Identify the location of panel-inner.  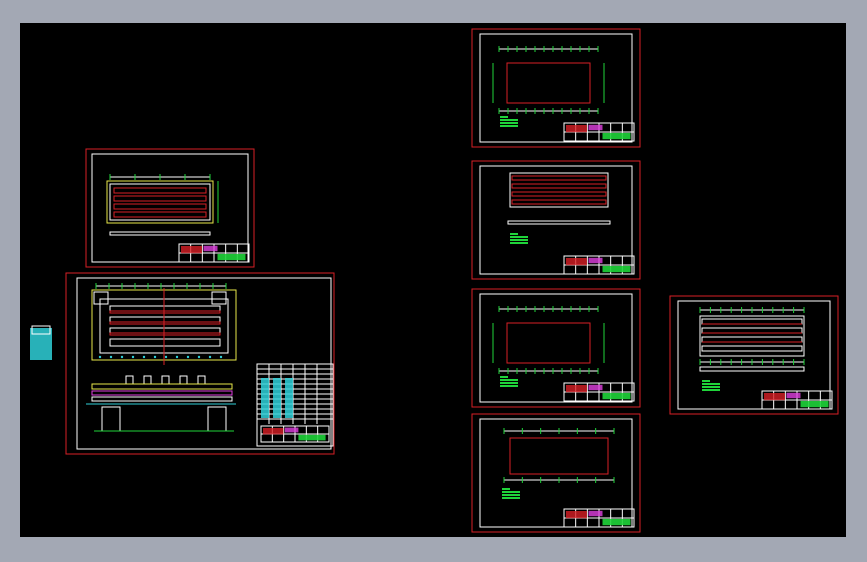
(160, 202).